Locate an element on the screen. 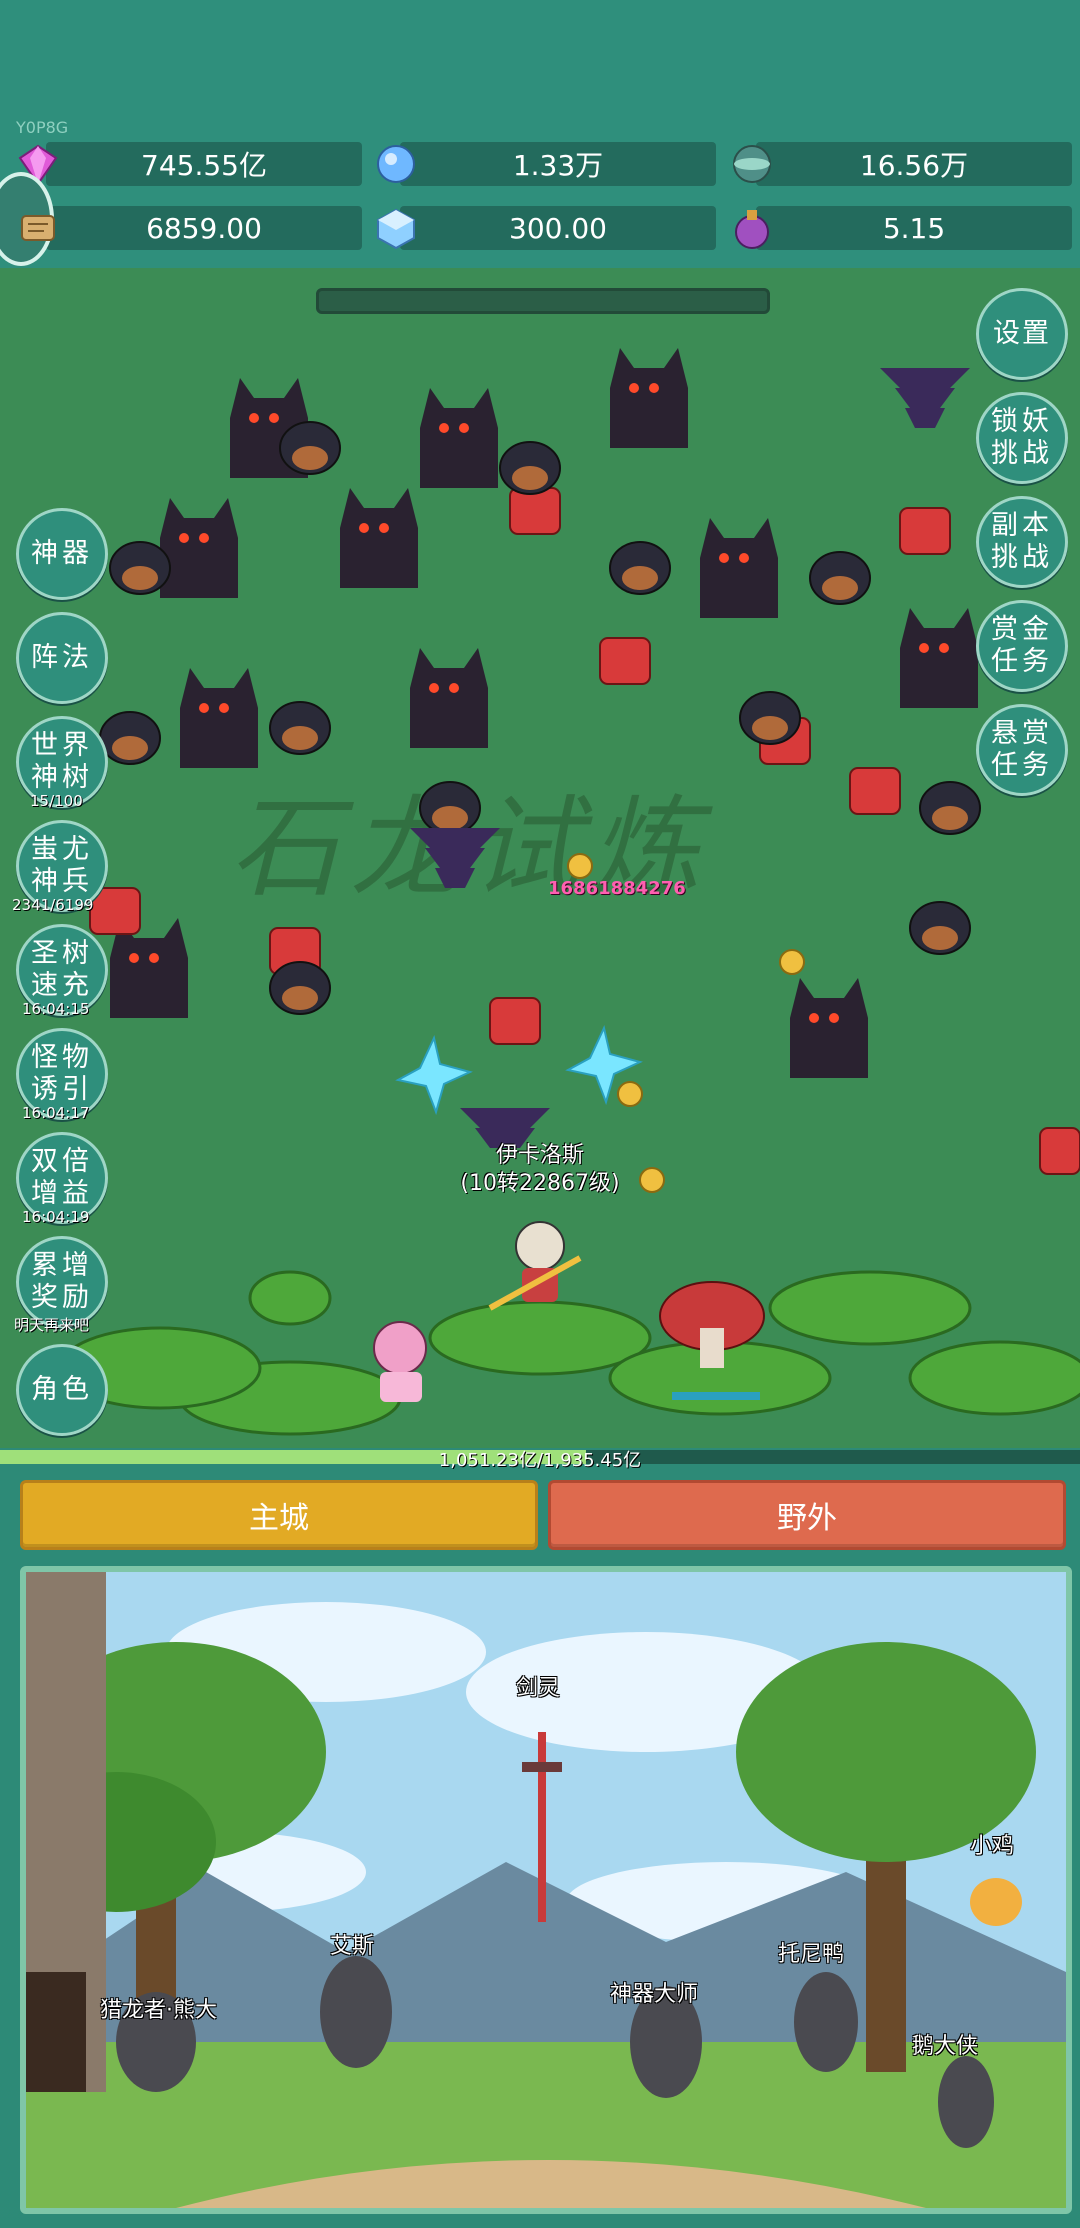 The height and width of the screenshot is (2228, 1080). grass-platform is located at coordinates (569, 1353).